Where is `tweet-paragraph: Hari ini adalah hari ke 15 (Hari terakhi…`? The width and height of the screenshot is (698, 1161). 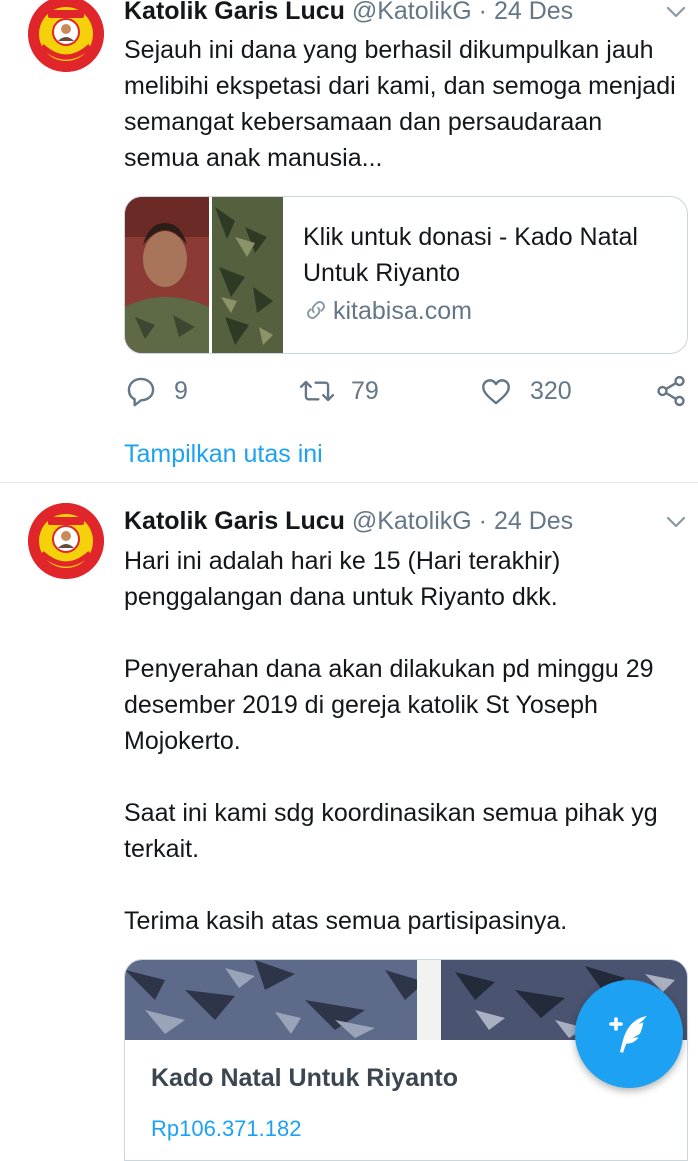
tweet-paragraph: Hari ini adalah hari ke 15 (Hari terakhi… is located at coordinates (342, 579).